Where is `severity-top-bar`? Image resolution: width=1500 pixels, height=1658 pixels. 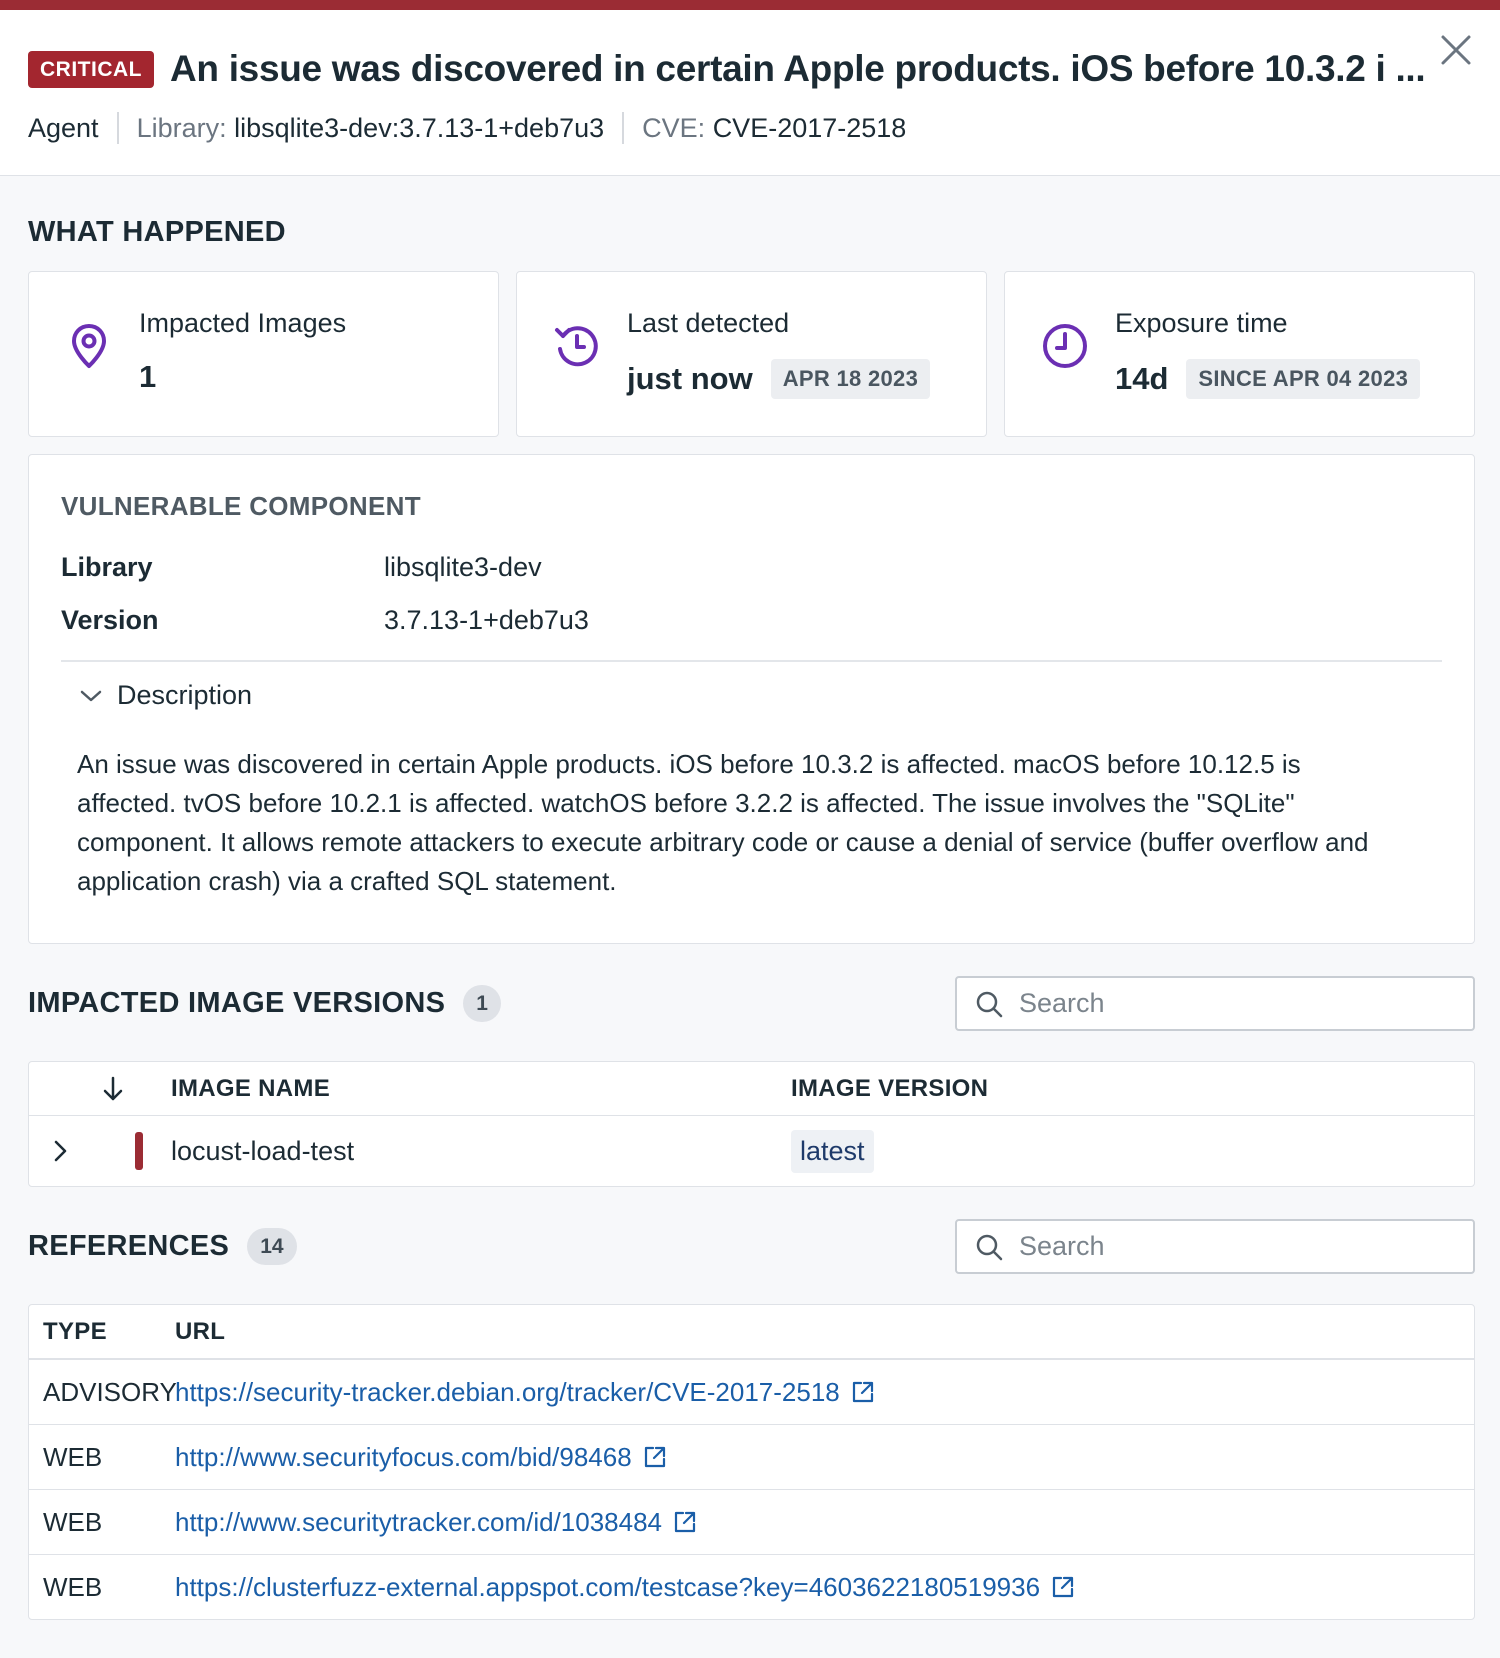 severity-top-bar is located at coordinates (750, 5).